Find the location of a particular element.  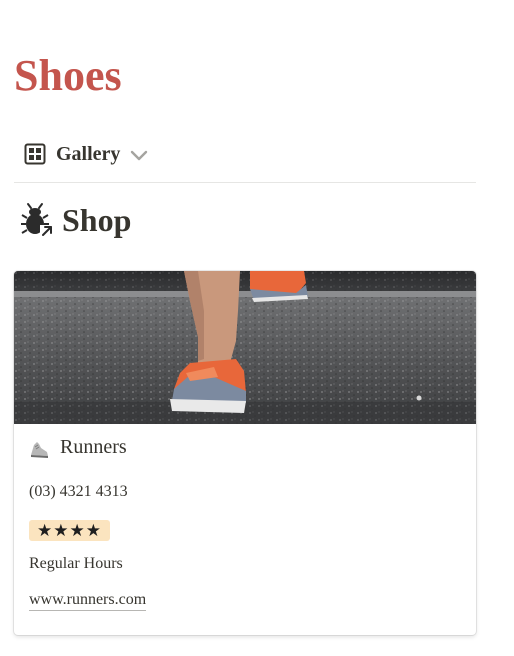

rating-badge: ★★★★ is located at coordinates (69, 530).